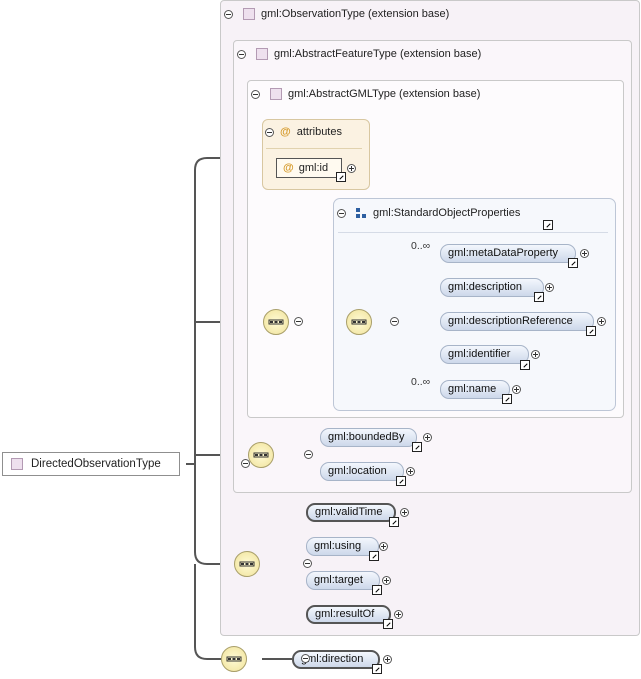  I want to click on standard-object-properties-title: gml:StandardObjectProperties, so click(447, 213).